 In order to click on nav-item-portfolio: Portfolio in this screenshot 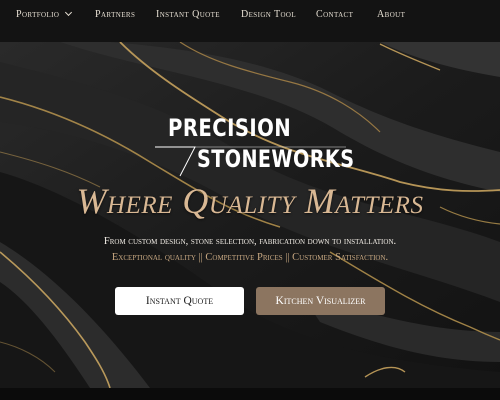, I will do `click(44, 14)`.